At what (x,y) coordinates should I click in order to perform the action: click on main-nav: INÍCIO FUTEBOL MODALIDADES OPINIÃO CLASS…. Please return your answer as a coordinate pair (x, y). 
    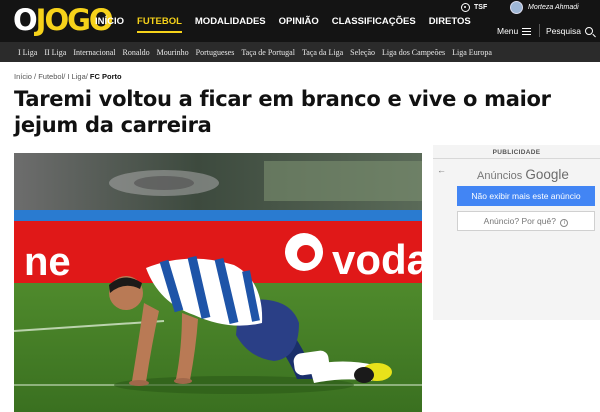
    Looking at the image, I should click on (289, 21).